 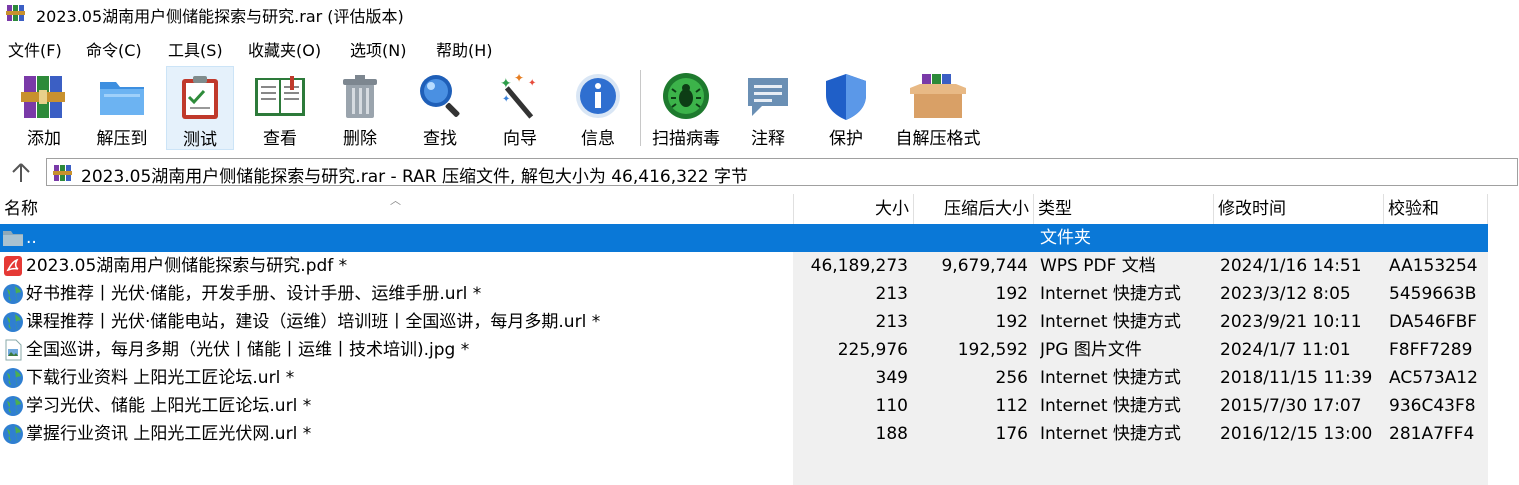 What do you see at coordinates (220, 16) in the screenshot?
I see `window-title: 2023.05湖南用户侧储能探索与研究.rar (评估版本)` at bounding box center [220, 16].